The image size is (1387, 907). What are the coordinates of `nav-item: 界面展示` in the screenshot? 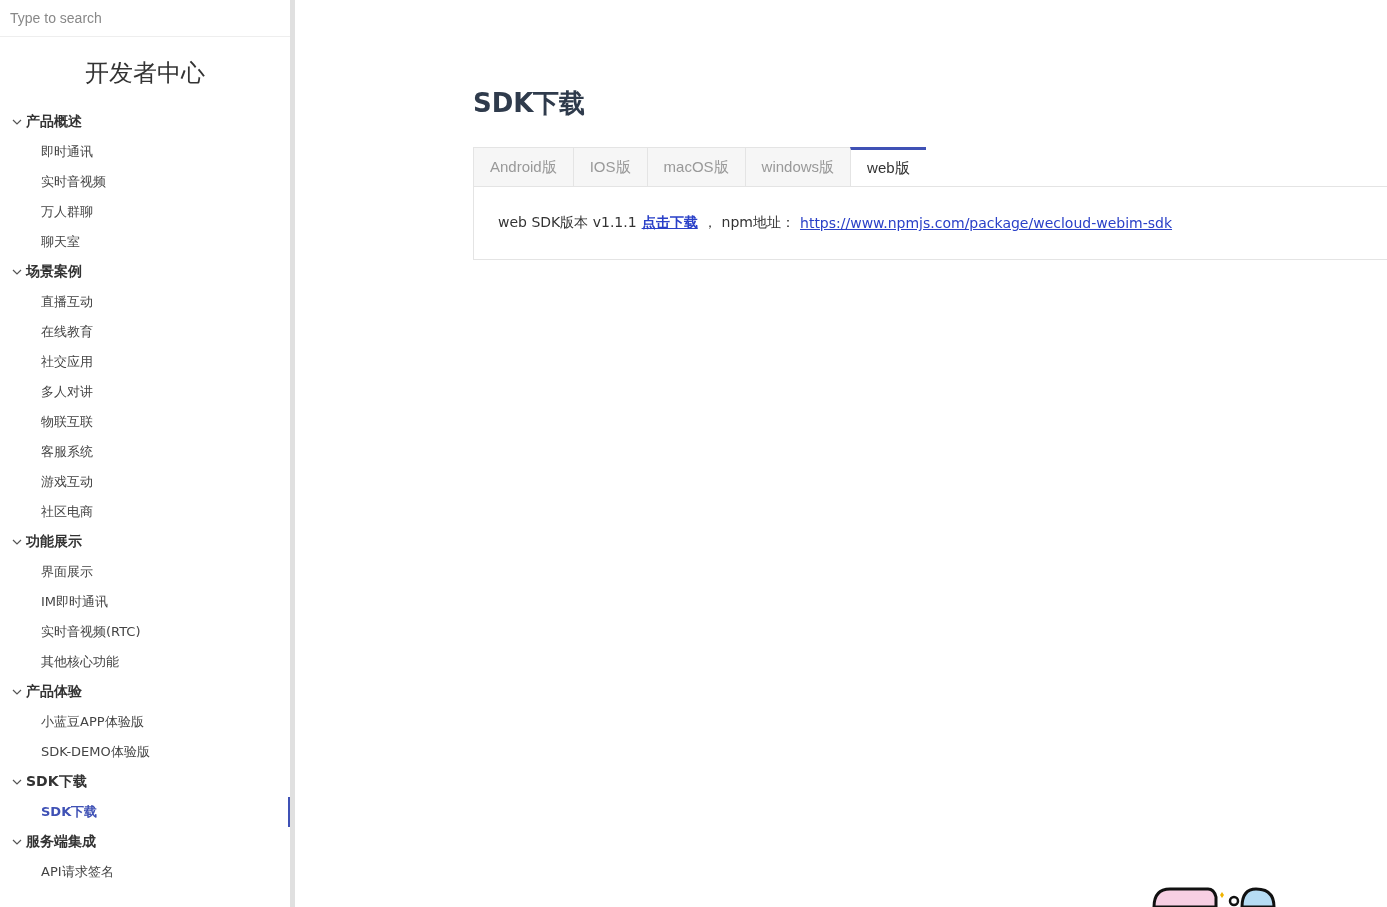 It's located at (145, 572).